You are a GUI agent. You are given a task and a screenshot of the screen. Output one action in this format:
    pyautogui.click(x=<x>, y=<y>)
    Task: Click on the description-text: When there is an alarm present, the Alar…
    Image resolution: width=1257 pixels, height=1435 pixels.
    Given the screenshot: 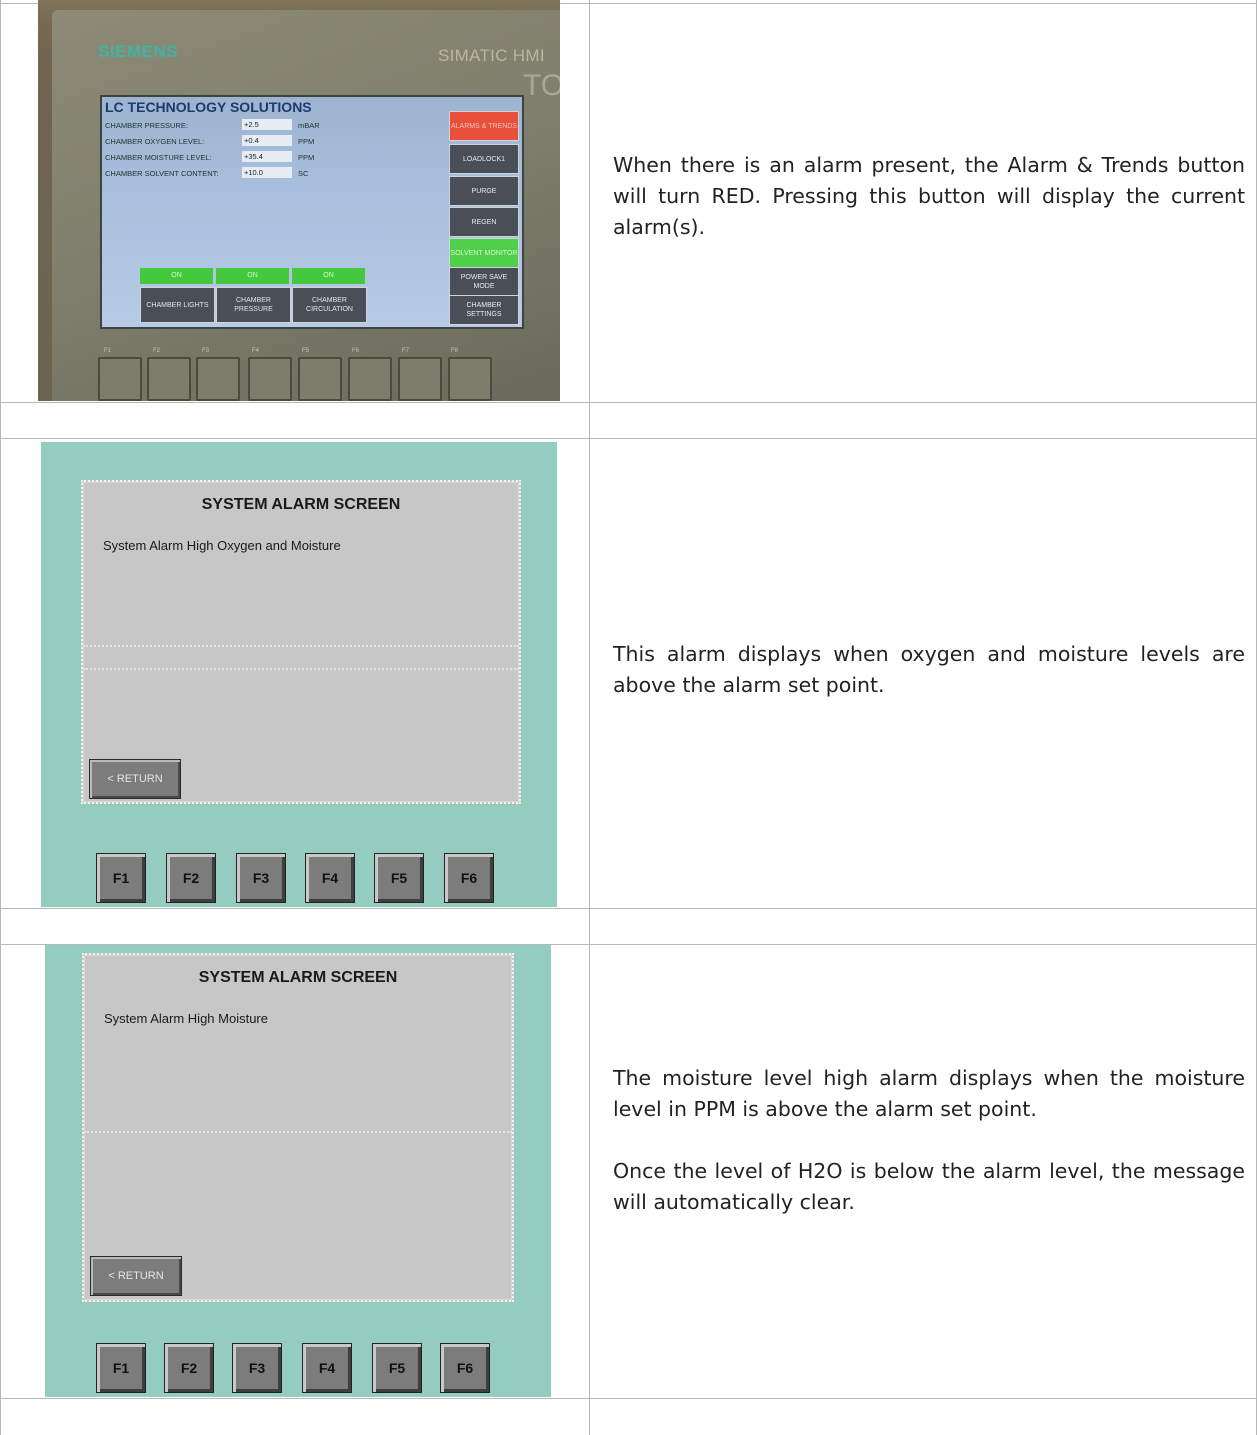 What is the action you would take?
    pyautogui.click(x=929, y=196)
    